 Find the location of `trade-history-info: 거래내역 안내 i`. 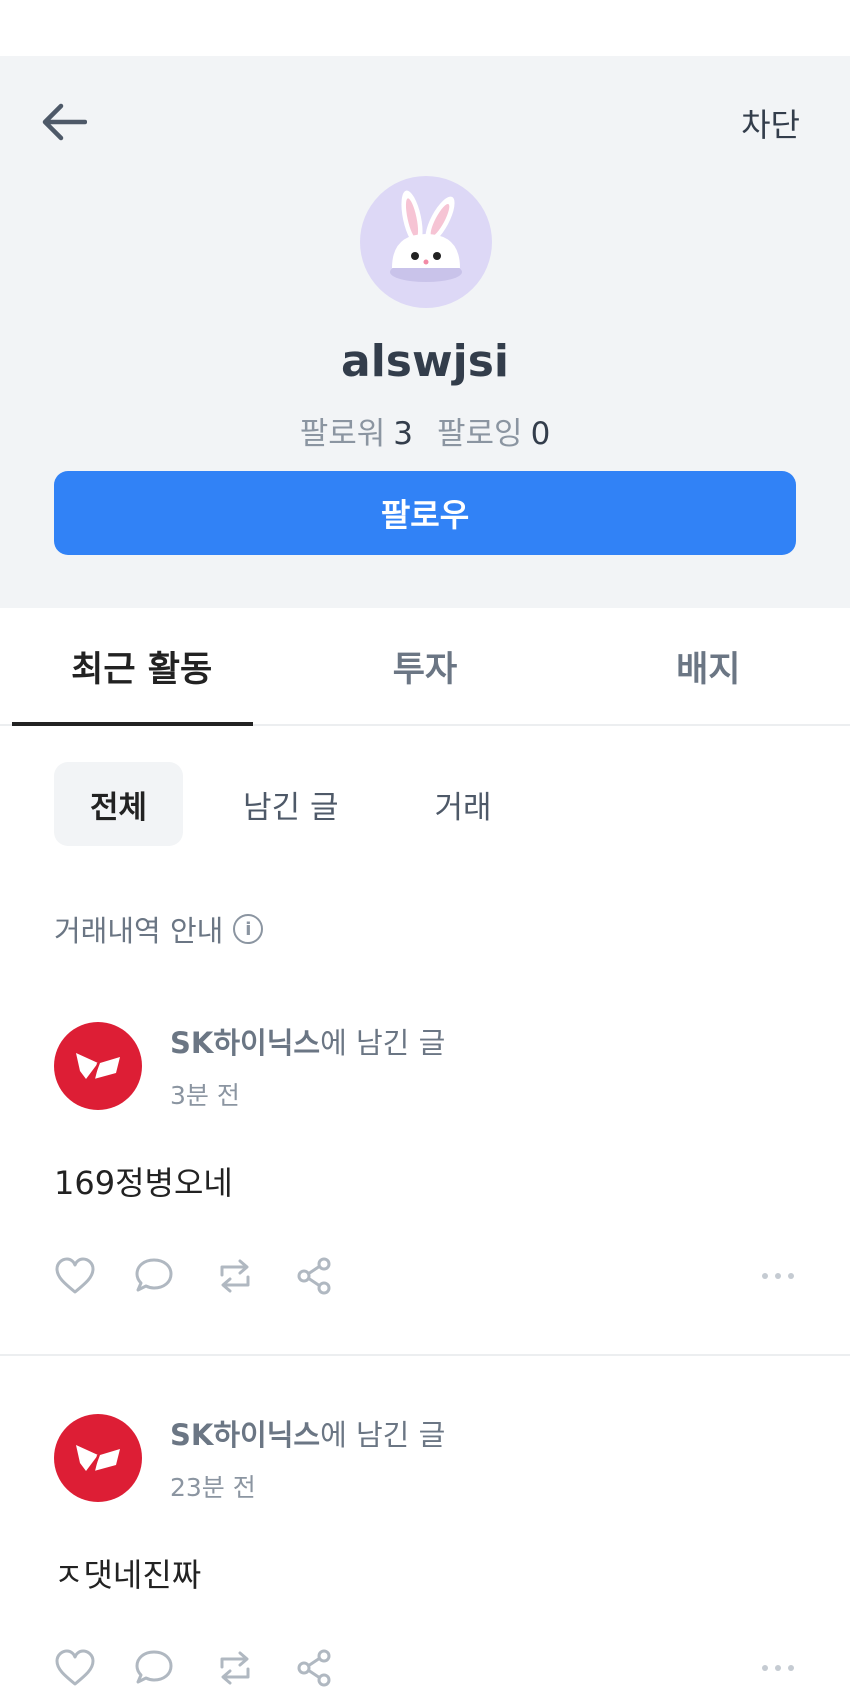

trade-history-info: 거래내역 안내 i is located at coordinates (425, 929).